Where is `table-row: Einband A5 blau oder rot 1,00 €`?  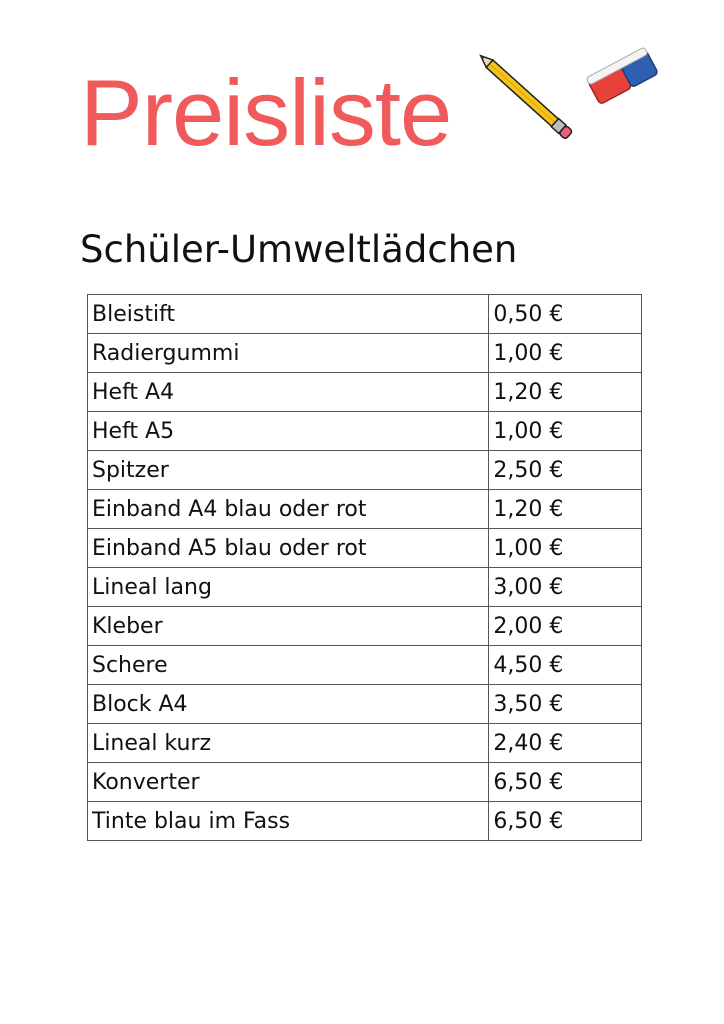 table-row: Einband A5 blau oder rot 1,00 € is located at coordinates (364, 548).